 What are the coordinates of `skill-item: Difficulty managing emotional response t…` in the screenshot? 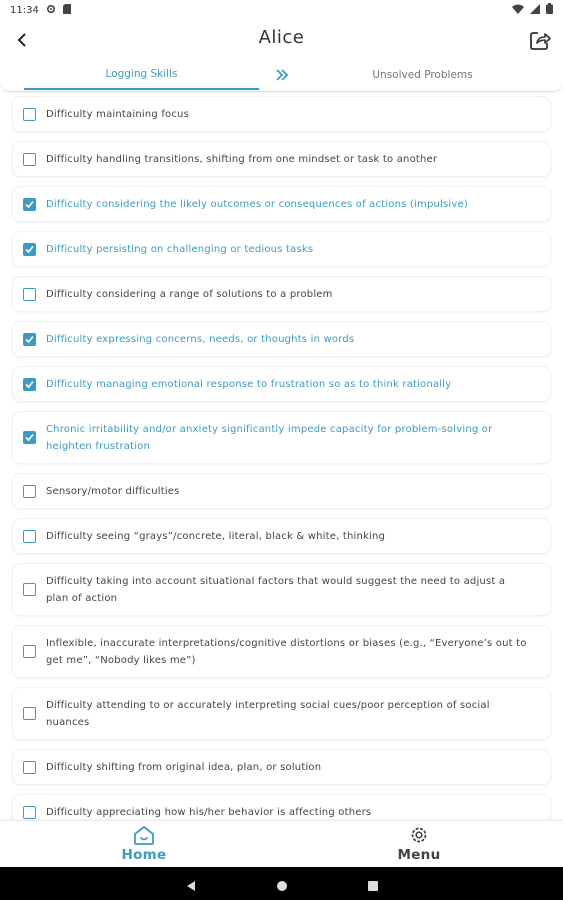 It's located at (281, 384).